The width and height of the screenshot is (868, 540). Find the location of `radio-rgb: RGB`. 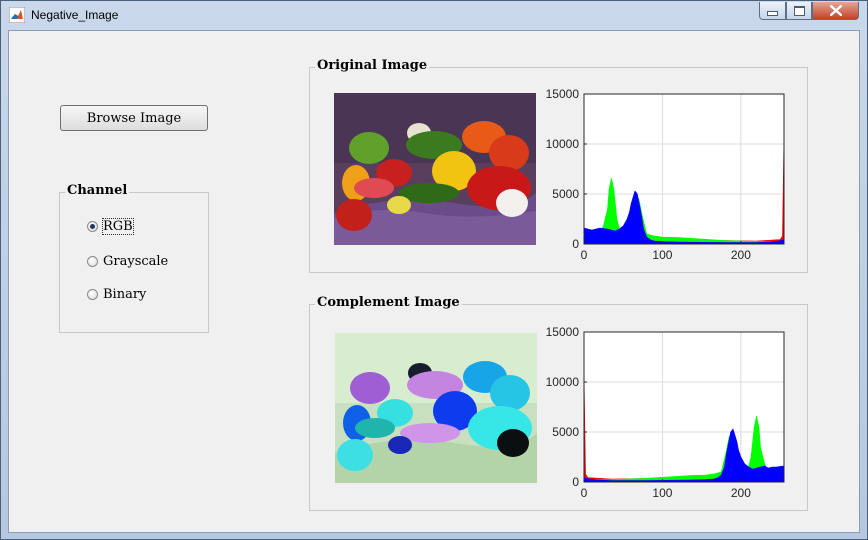

radio-rgb: RGB is located at coordinates (110, 226).